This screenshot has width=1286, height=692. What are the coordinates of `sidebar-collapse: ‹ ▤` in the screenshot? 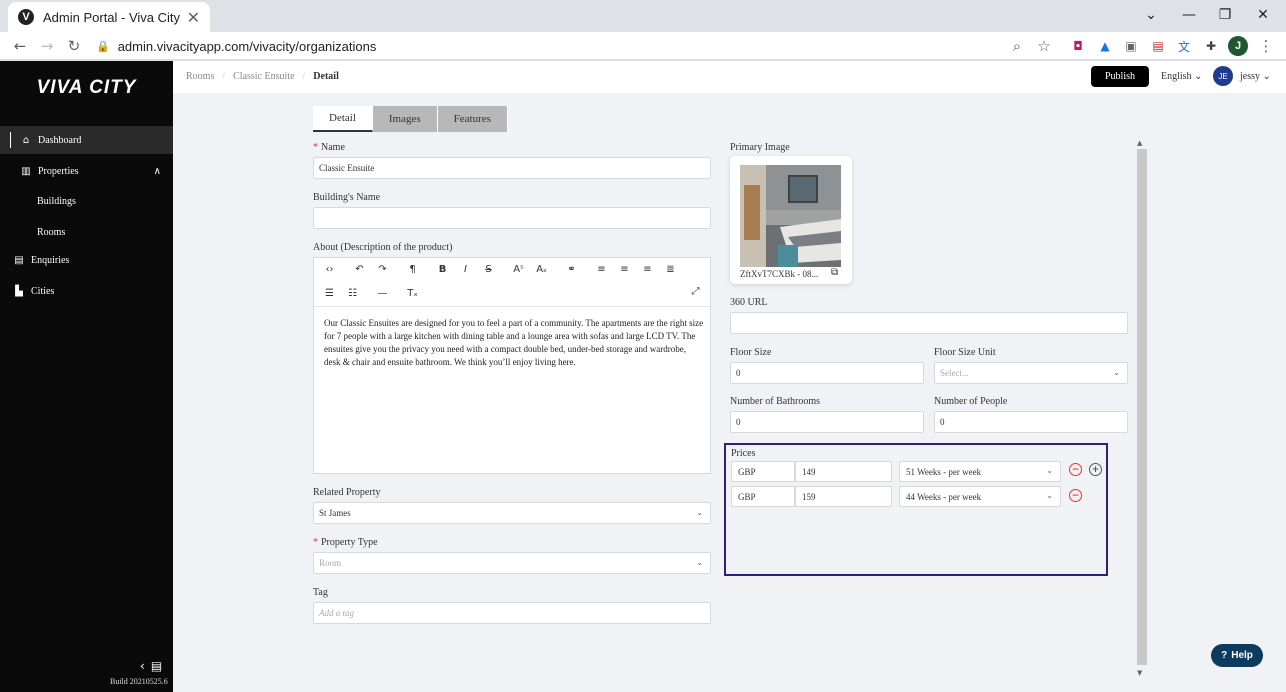 It's located at (151, 666).